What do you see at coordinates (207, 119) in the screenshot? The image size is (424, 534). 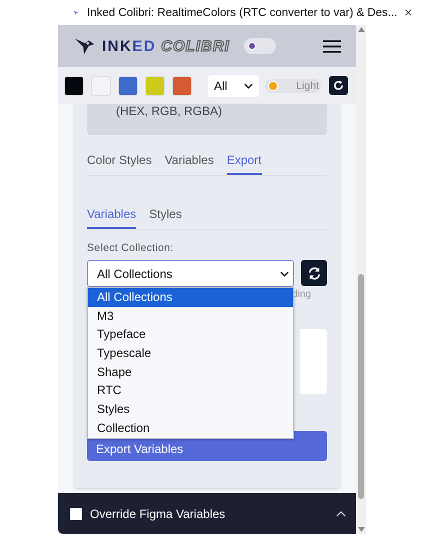 I see `format-note: (HEX, RGB, RGBA)` at bounding box center [207, 119].